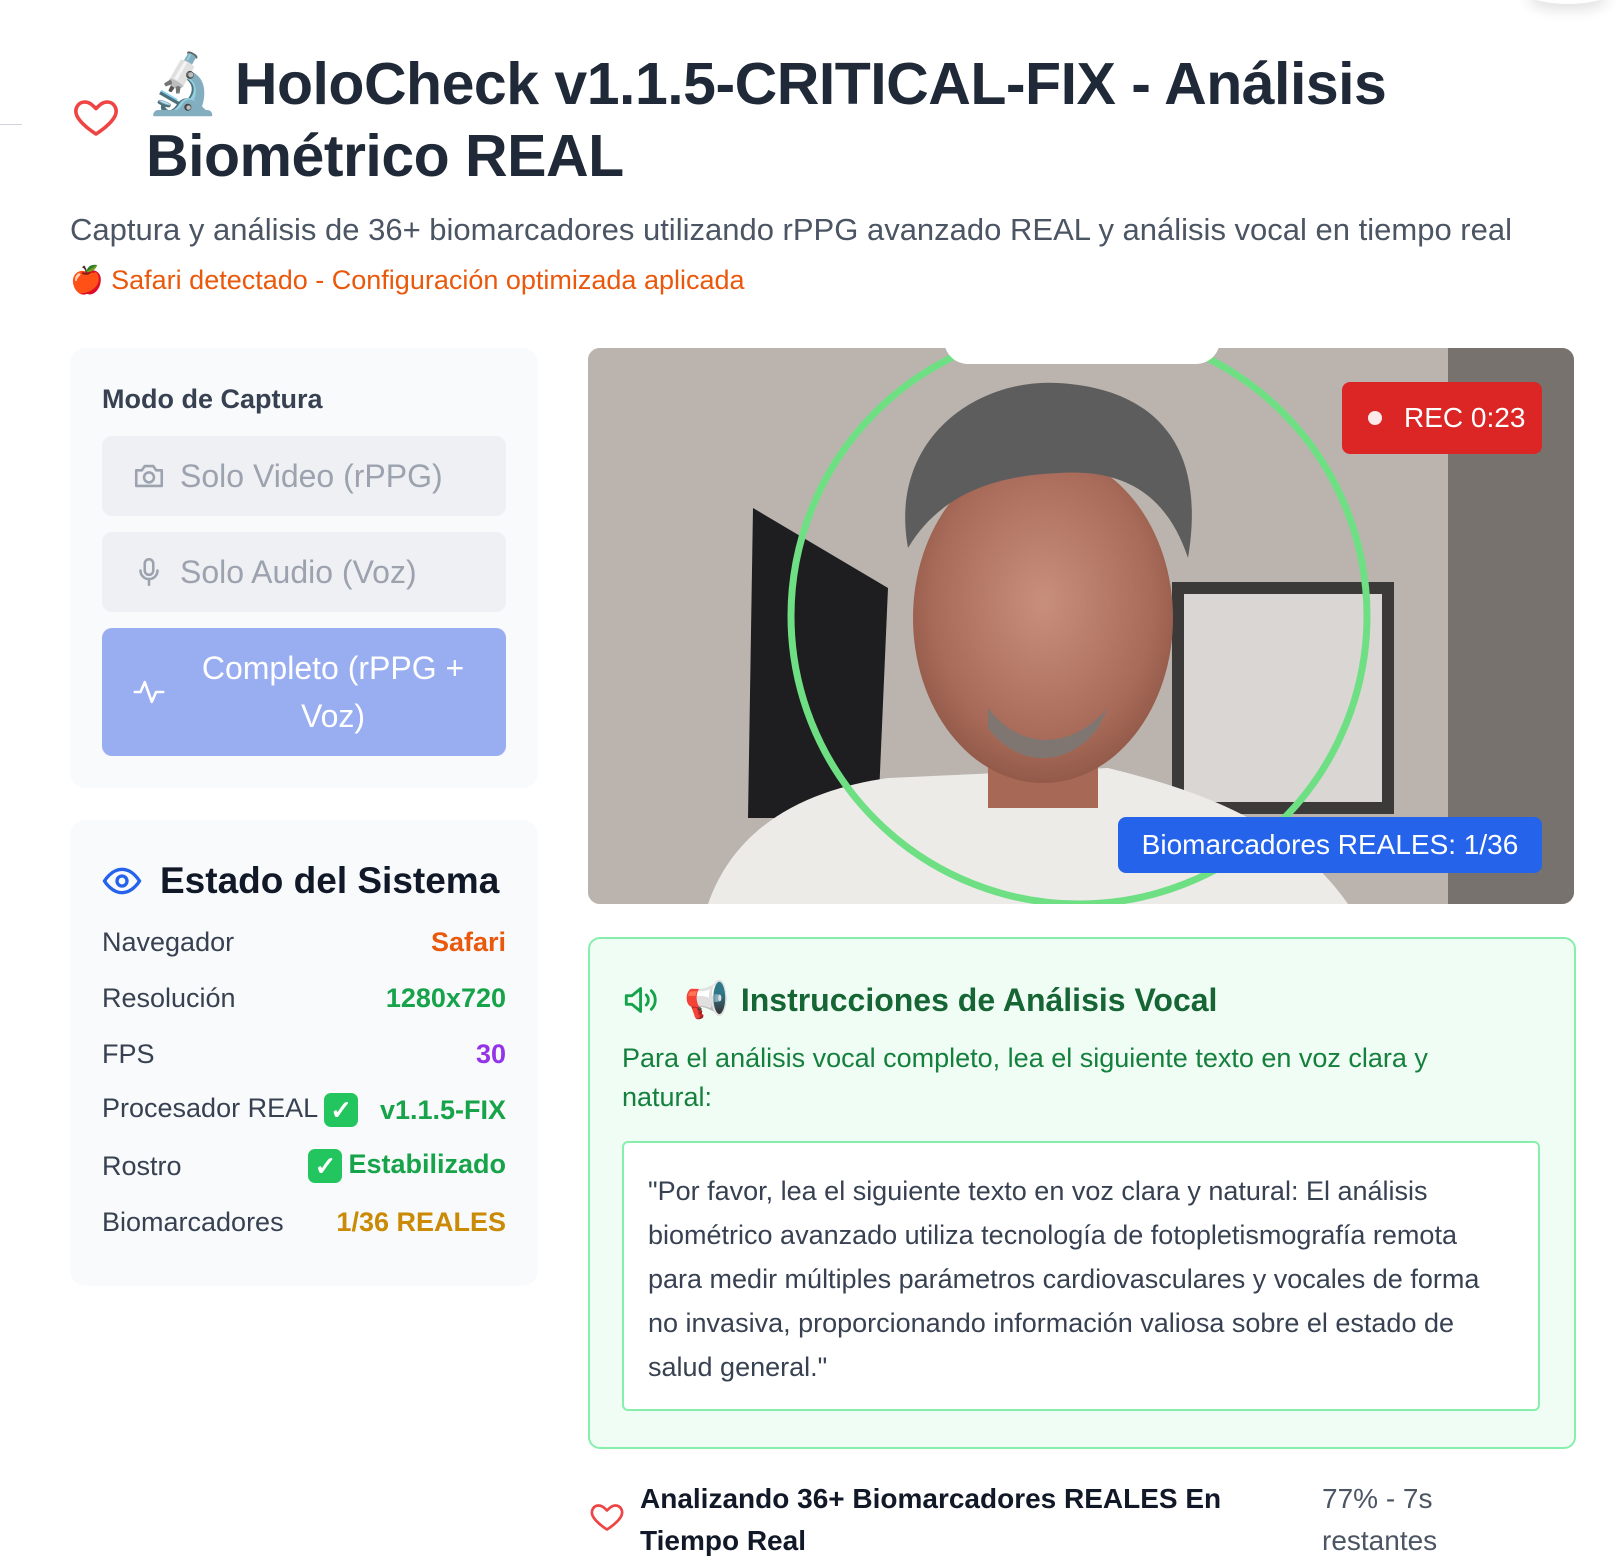 The image size is (1616, 1562). I want to click on status-key: Rostro, so click(142, 1165).